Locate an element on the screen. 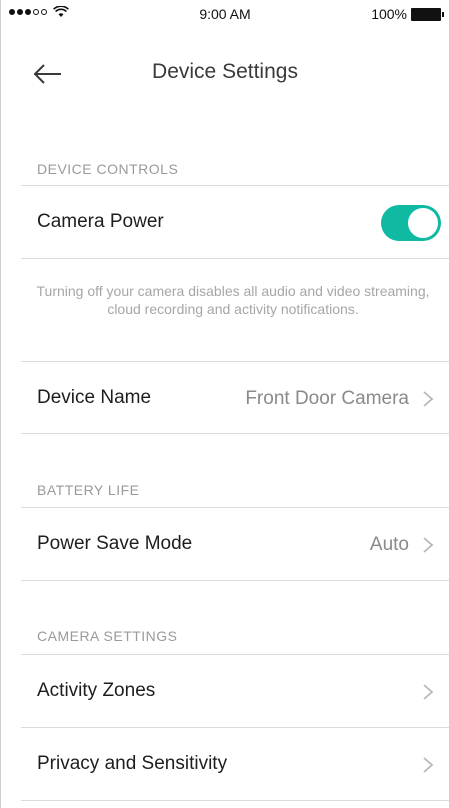 This screenshot has height=808, width=450. activity-zones-row: Activity Zones is located at coordinates (225, 691).